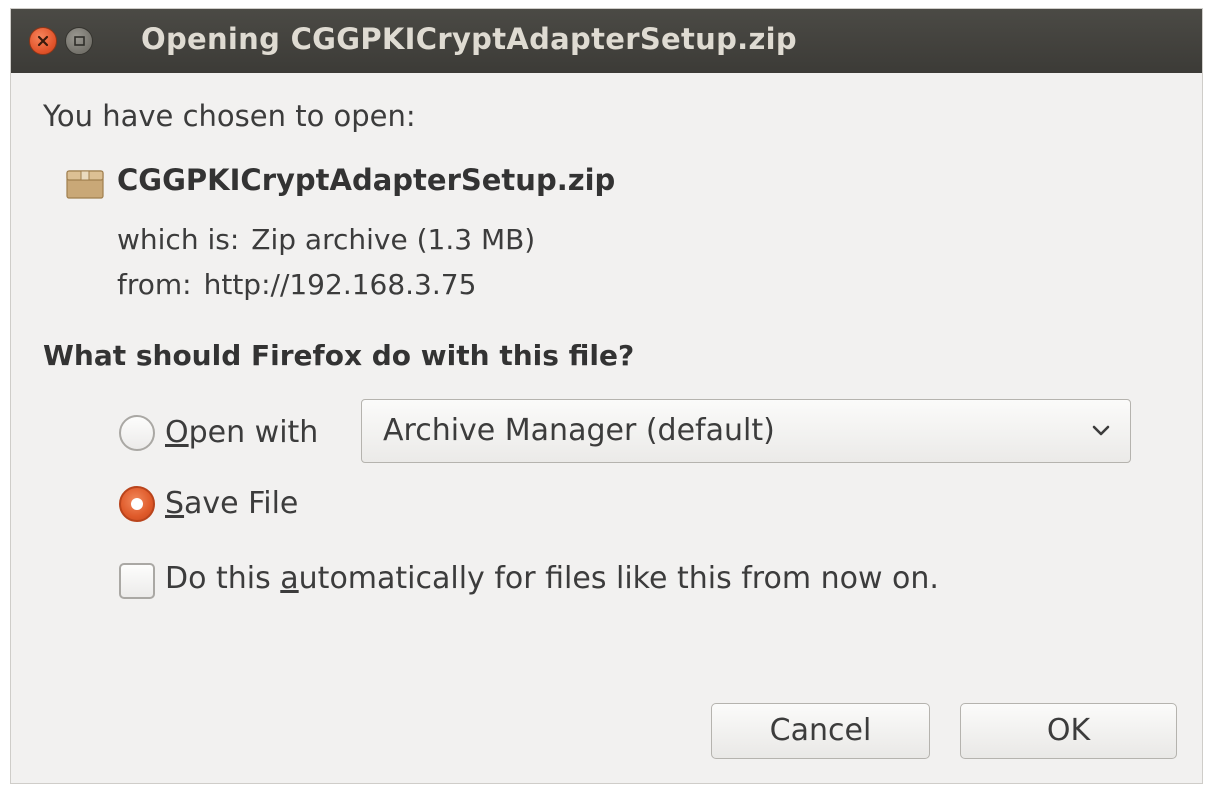 Image resolution: width=1205 pixels, height=786 pixels. Describe the element at coordinates (366, 180) in the screenshot. I see `file-name: CGGPKICryptAdapterSetup.zip` at that location.